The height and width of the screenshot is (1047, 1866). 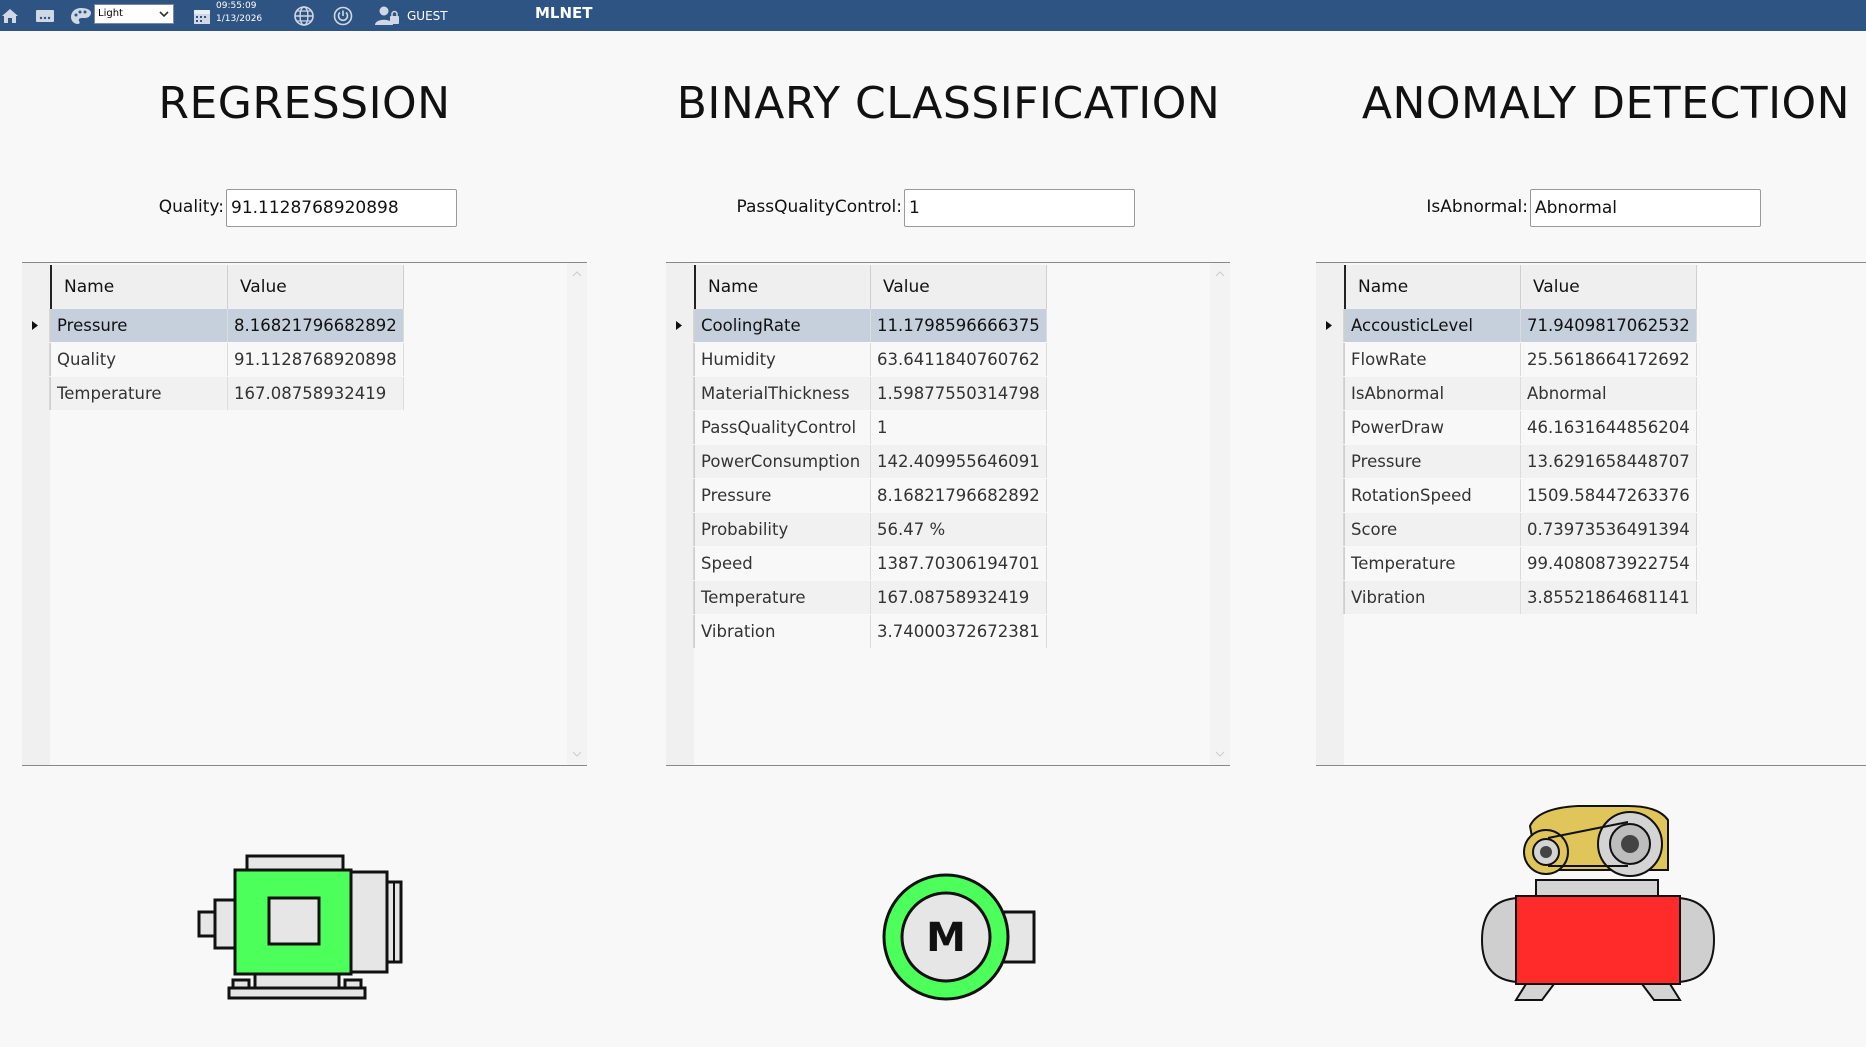 I want to click on table-row: Score 0.73973536491394, so click(x=1506, y=529).